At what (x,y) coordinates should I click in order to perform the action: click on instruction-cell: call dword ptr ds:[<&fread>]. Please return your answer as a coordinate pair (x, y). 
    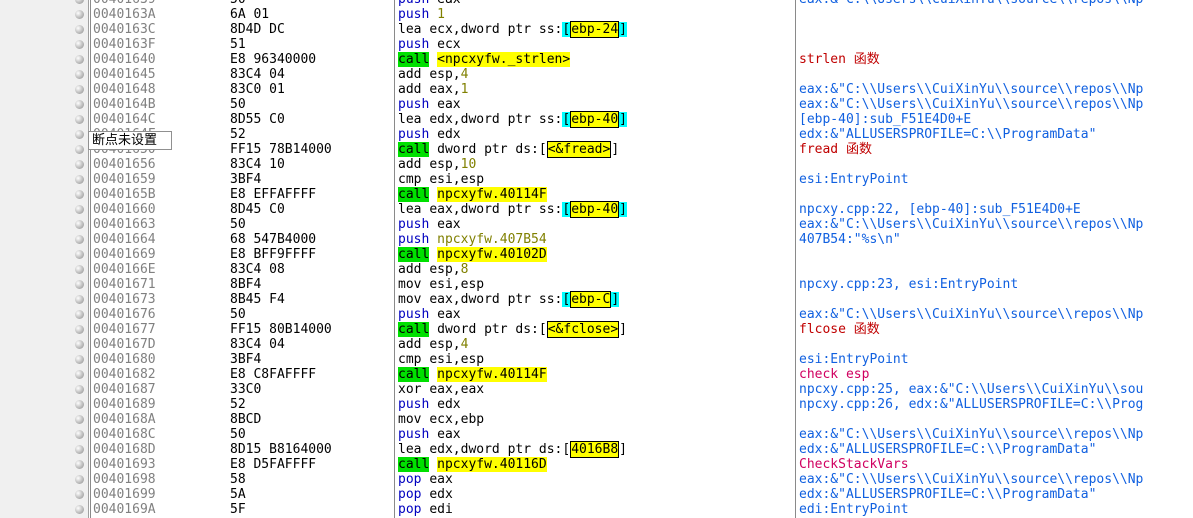
    Looking at the image, I should click on (508, 149).